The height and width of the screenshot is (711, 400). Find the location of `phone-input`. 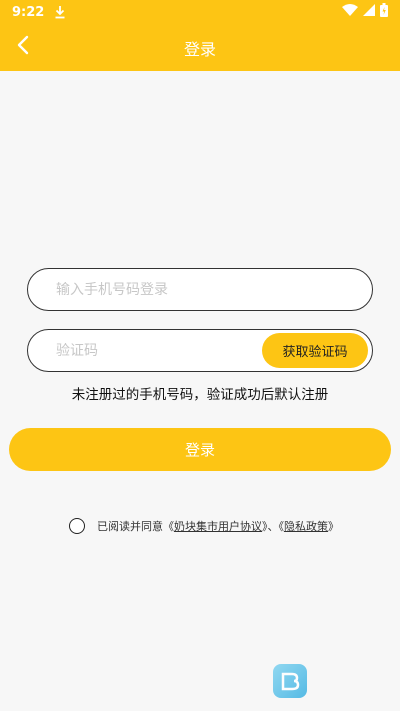

phone-input is located at coordinates (200, 289).